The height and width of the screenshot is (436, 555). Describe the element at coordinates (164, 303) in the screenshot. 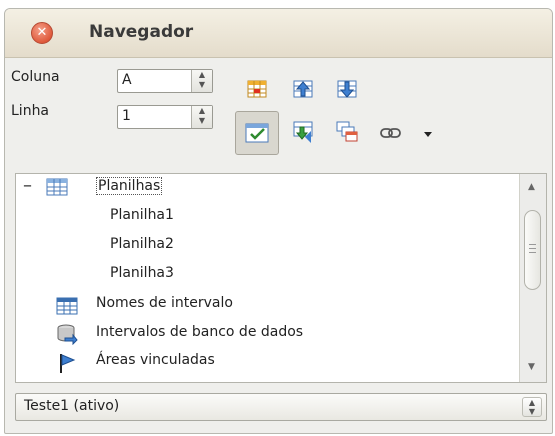

I see `tree-item-range-names: Nomes de intervalo` at that location.